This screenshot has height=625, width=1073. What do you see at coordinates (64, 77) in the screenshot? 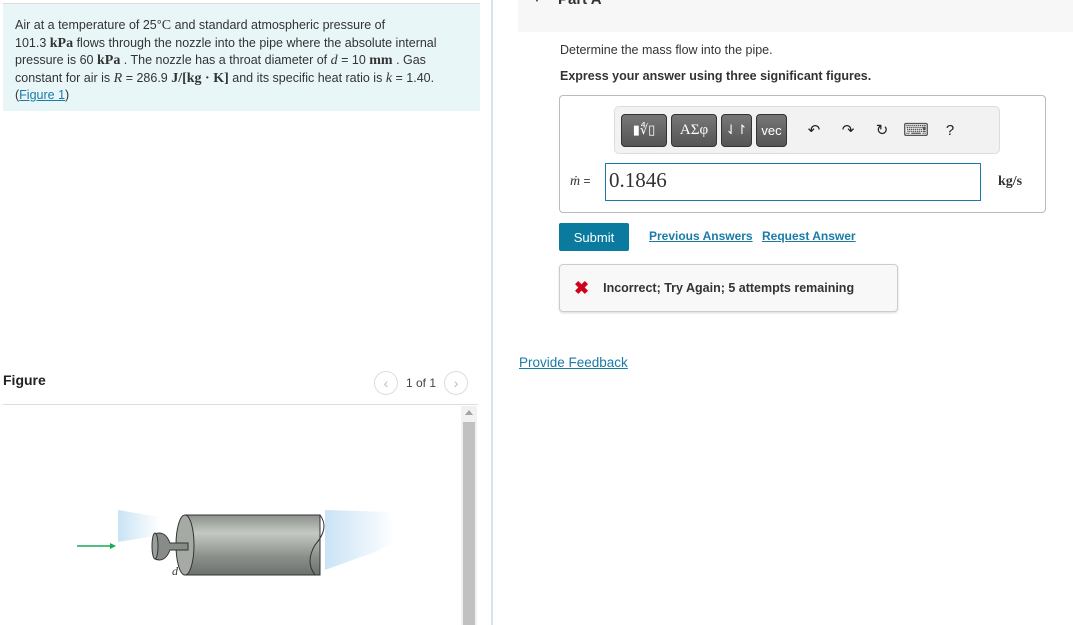
I see `text: constant for air is` at bounding box center [64, 77].